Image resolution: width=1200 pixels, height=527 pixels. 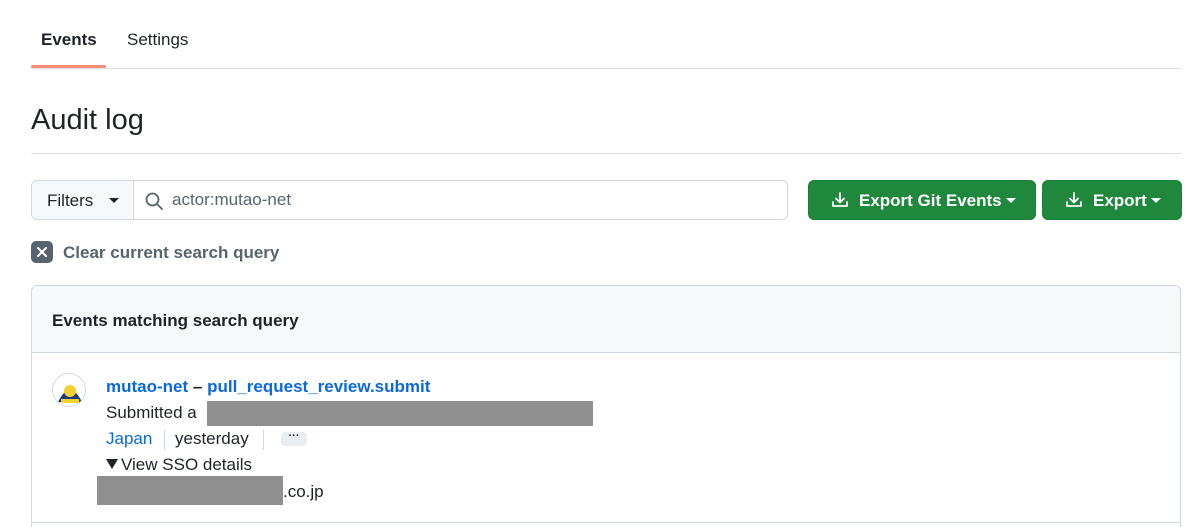 I want to click on event-description: Submitted a, so click(x=151, y=412).